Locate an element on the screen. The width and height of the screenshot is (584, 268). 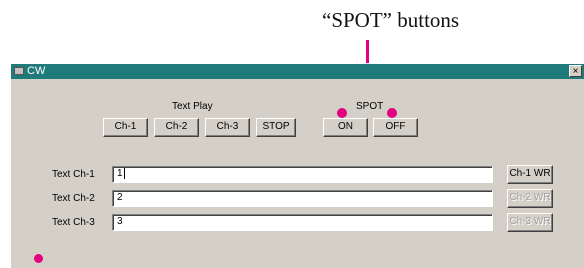
window-title: CW is located at coordinates (36, 71).